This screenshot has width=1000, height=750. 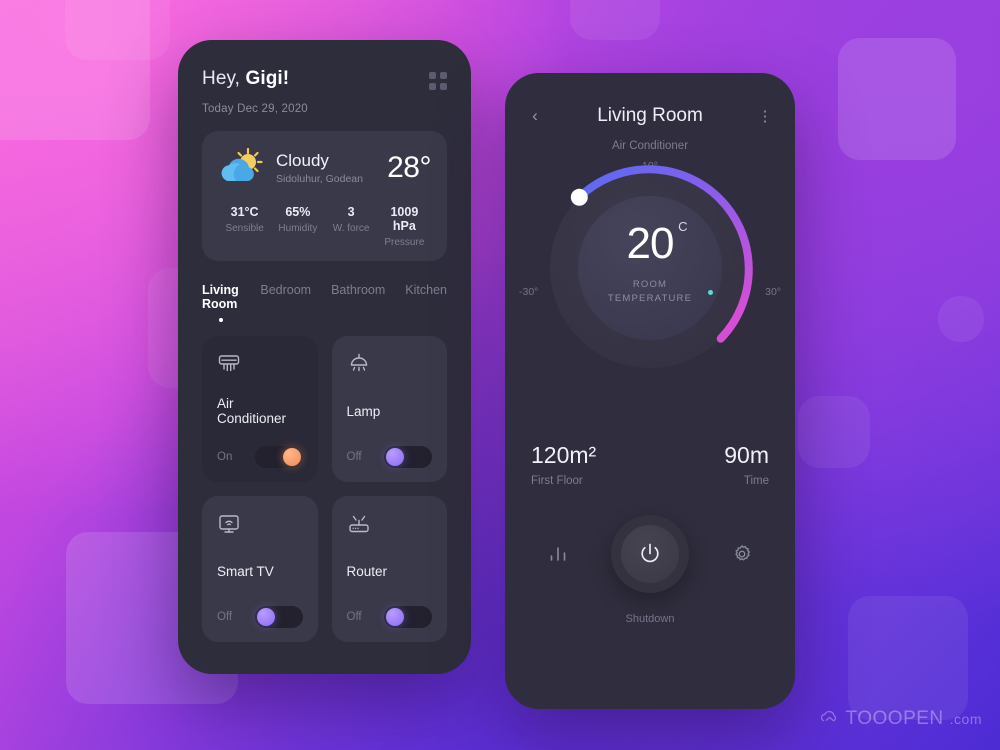 I want to click on watermark: TOOOPEN .com, so click(x=901, y=719).